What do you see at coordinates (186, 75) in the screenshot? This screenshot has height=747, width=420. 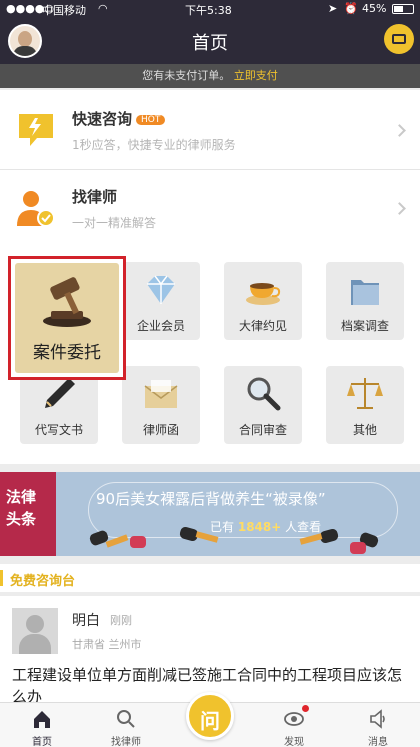 I see `notice-text: 您有未支付订单。` at bounding box center [186, 75].